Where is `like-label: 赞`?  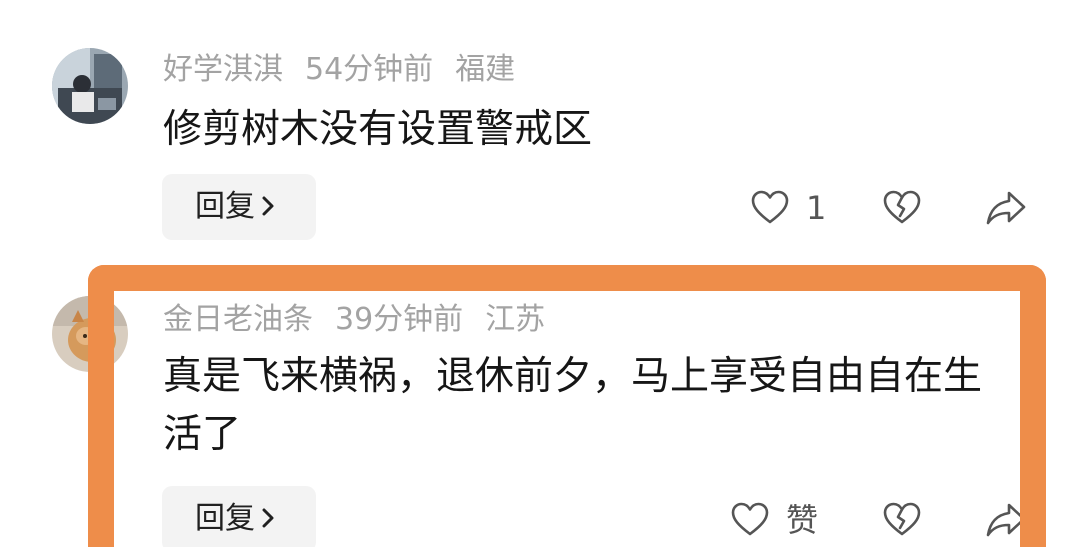 like-label: 赞 is located at coordinates (802, 520).